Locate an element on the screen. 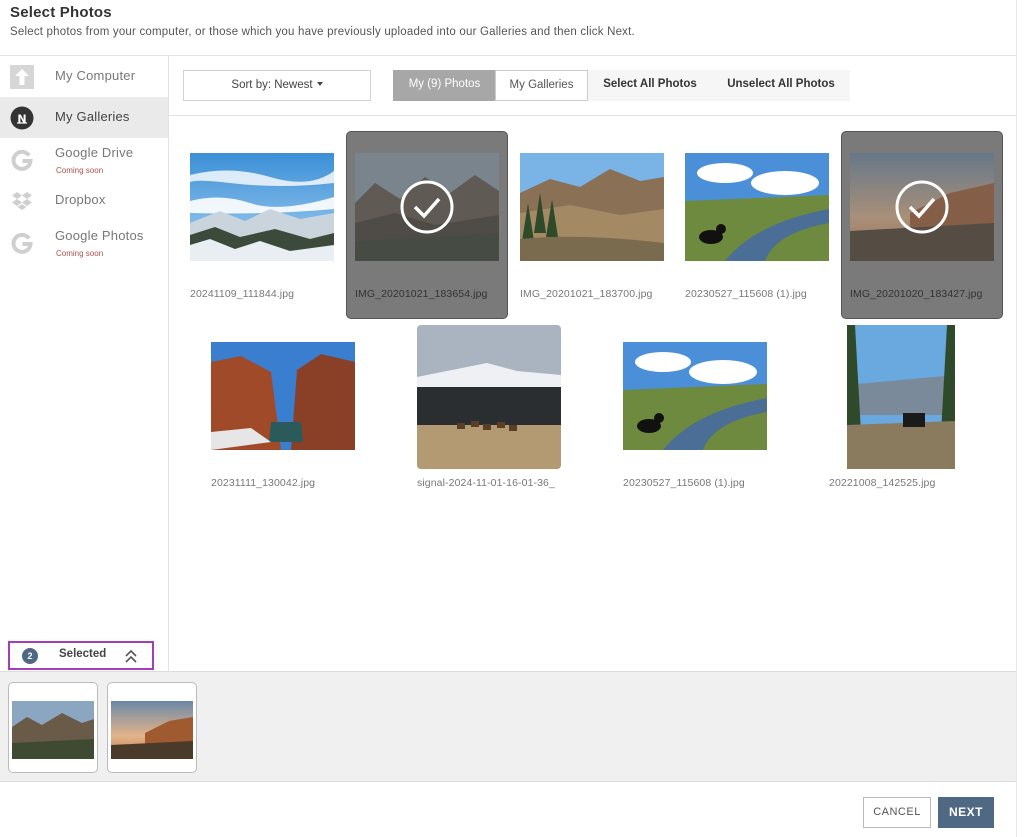 The height and width of the screenshot is (837, 1024). selected-label: Selected is located at coordinates (83, 654).